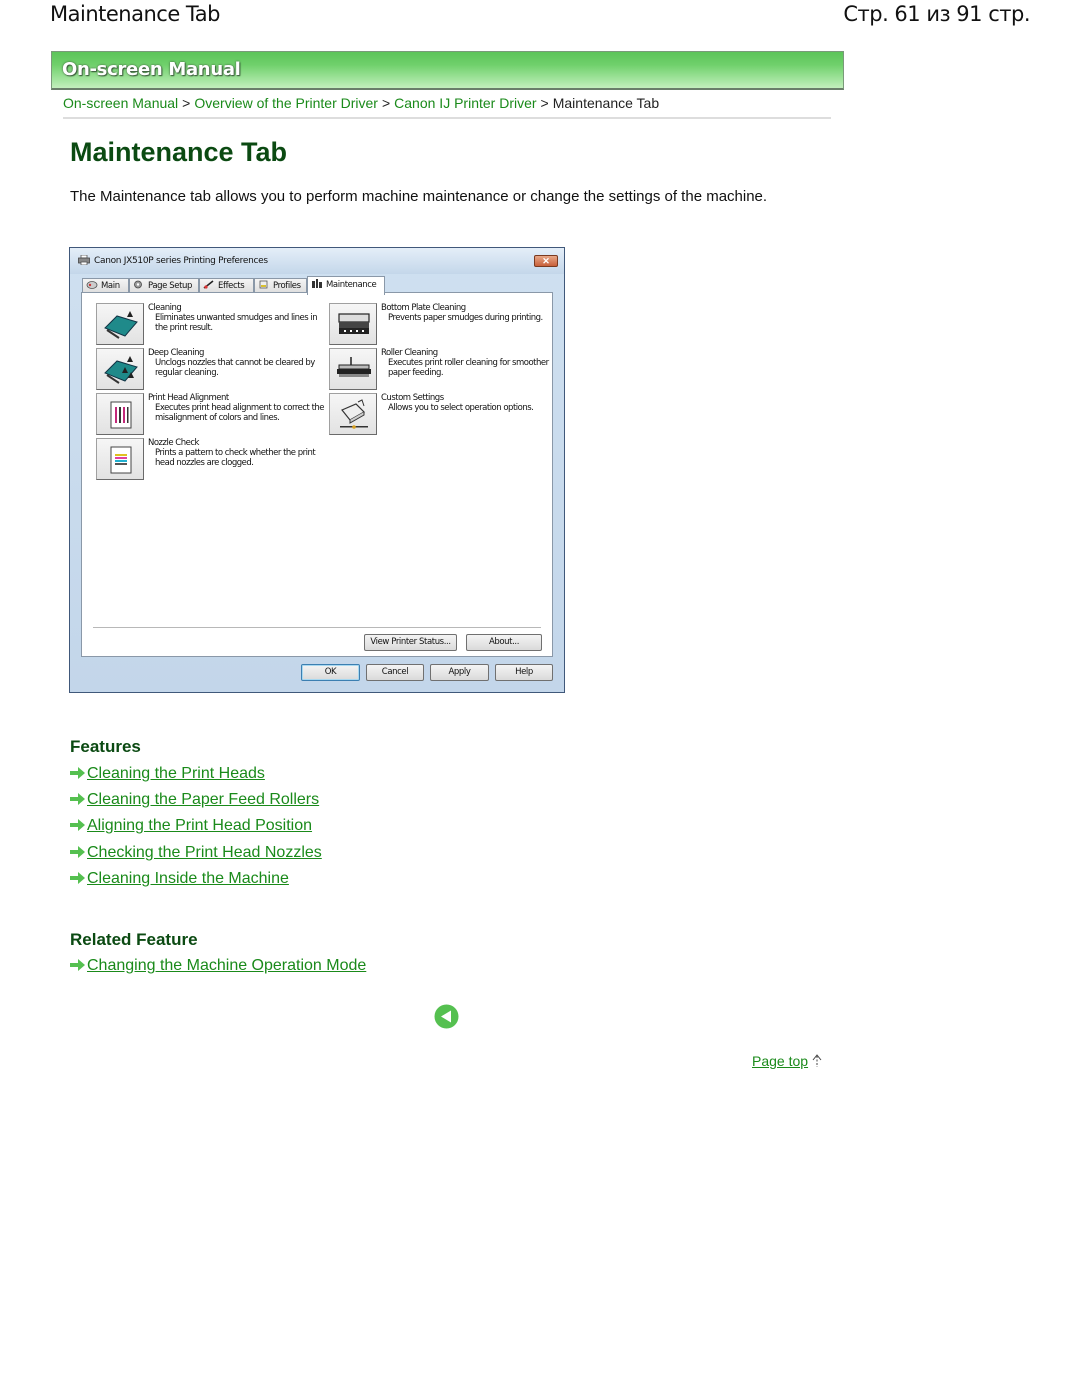 Image resolution: width=1080 pixels, height=1397 pixels. I want to click on roller-cleaning-icon, so click(354, 367).